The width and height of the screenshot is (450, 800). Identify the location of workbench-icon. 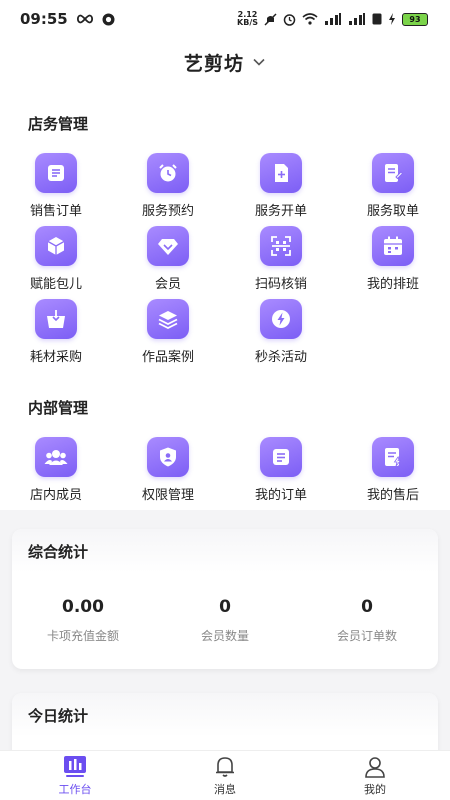
(75, 766).